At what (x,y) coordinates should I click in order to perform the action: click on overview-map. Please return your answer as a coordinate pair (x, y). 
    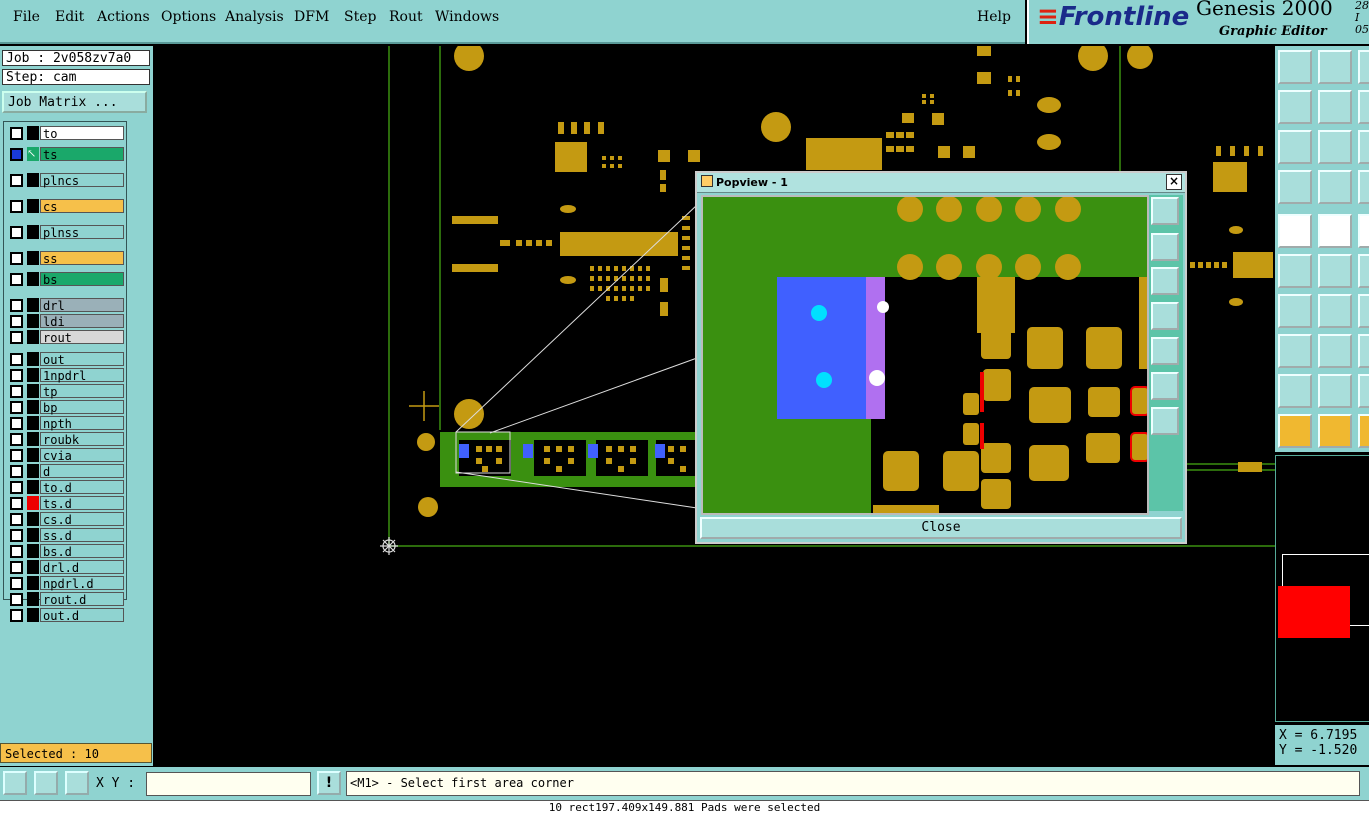
    Looking at the image, I should click on (1322, 588).